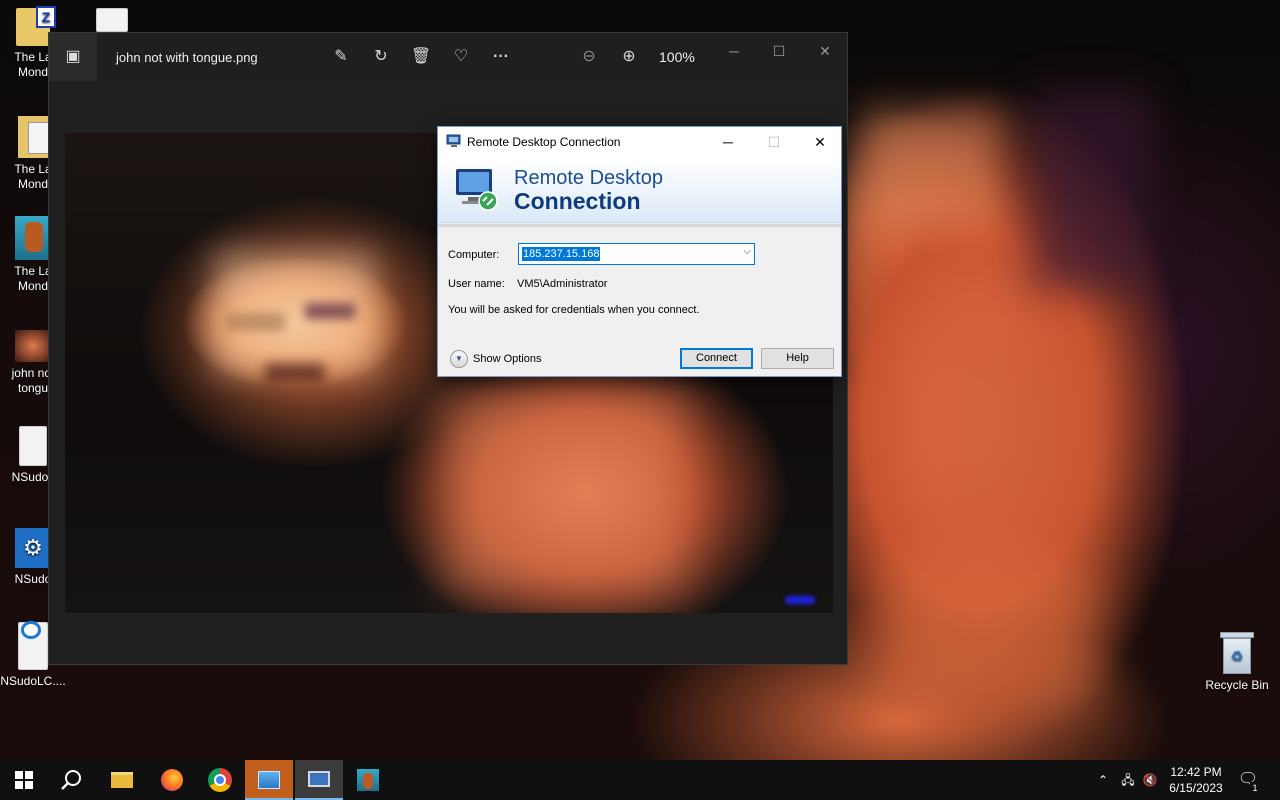 The height and width of the screenshot is (800, 1280). I want to click on computer-field-value: 185.237.15.168, so click(561, 254).